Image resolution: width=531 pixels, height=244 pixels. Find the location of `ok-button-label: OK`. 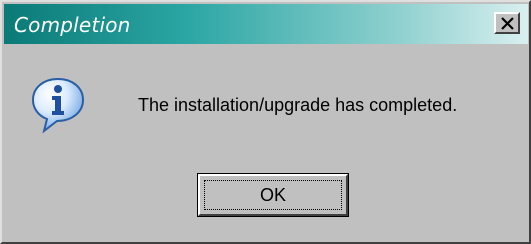

ok-button-label: OK is located at coordinates (272, 194).